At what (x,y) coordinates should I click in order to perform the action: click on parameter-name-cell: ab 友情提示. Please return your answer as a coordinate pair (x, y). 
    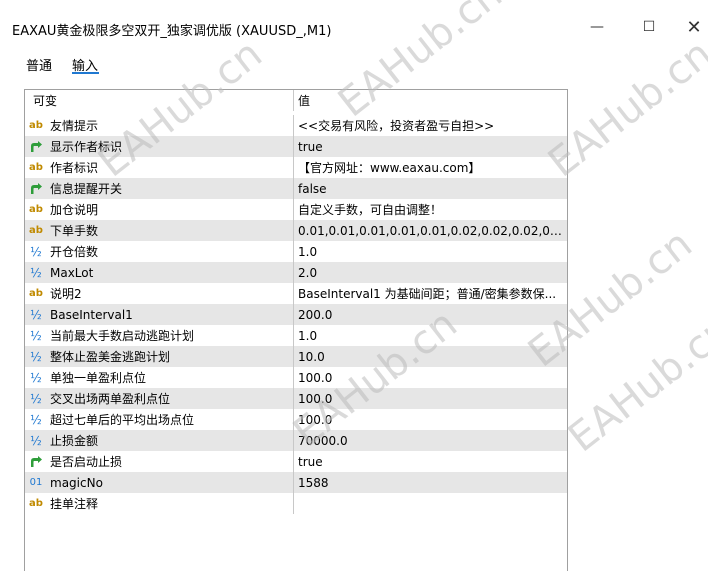
    Looking at the image, I should click on (159, 125).